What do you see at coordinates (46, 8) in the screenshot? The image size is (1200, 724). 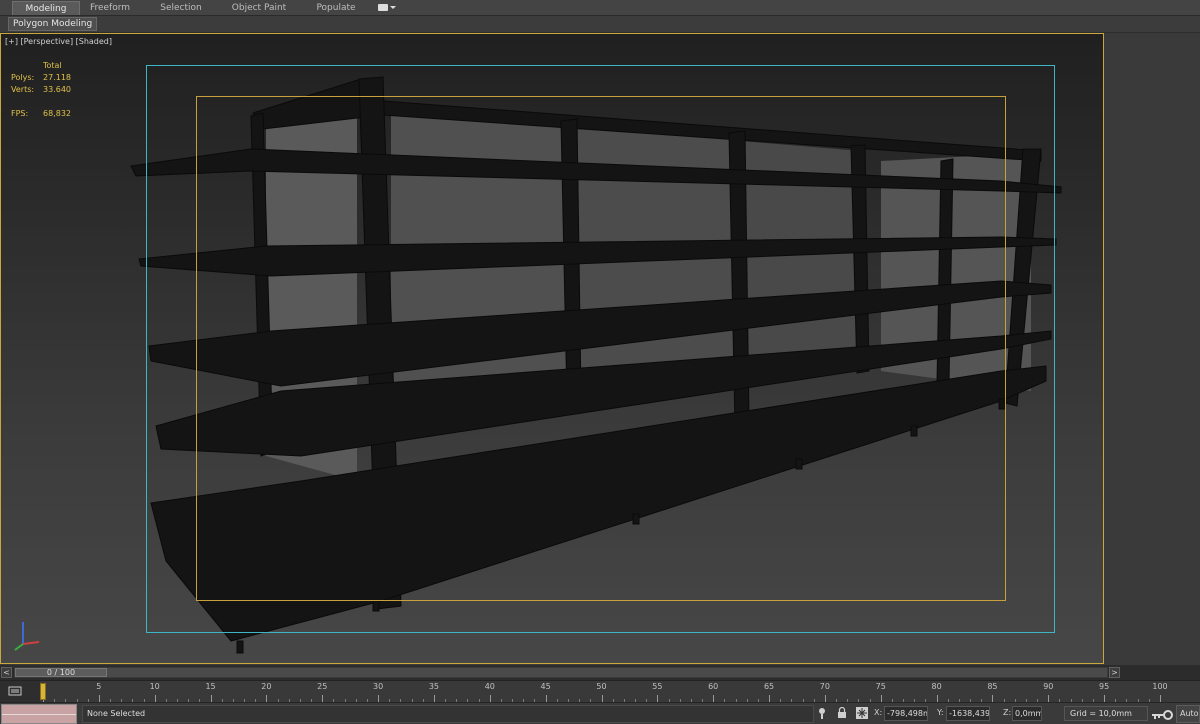 I see `tab-modeling: Modeling` at bounding box center [46, 8].